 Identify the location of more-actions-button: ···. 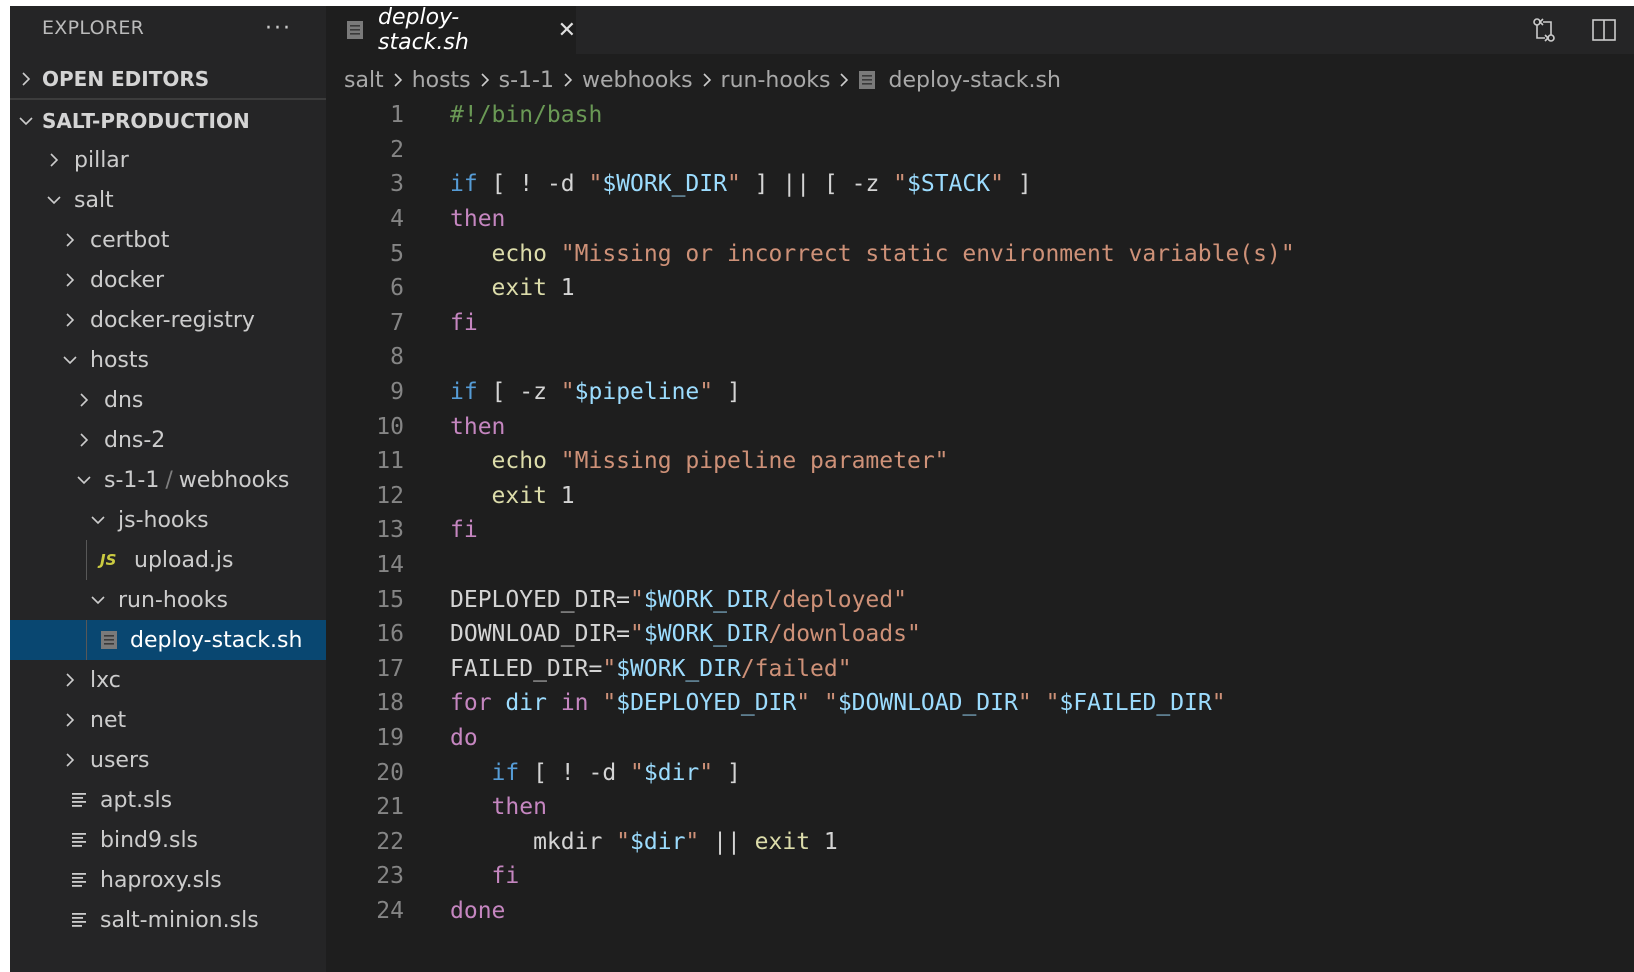
(278, 28).